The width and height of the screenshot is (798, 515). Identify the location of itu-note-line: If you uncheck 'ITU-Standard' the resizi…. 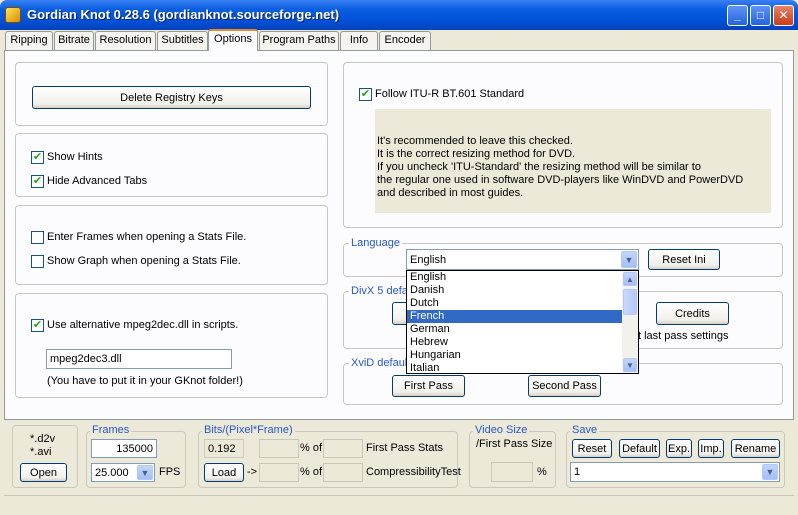
(539, 167).